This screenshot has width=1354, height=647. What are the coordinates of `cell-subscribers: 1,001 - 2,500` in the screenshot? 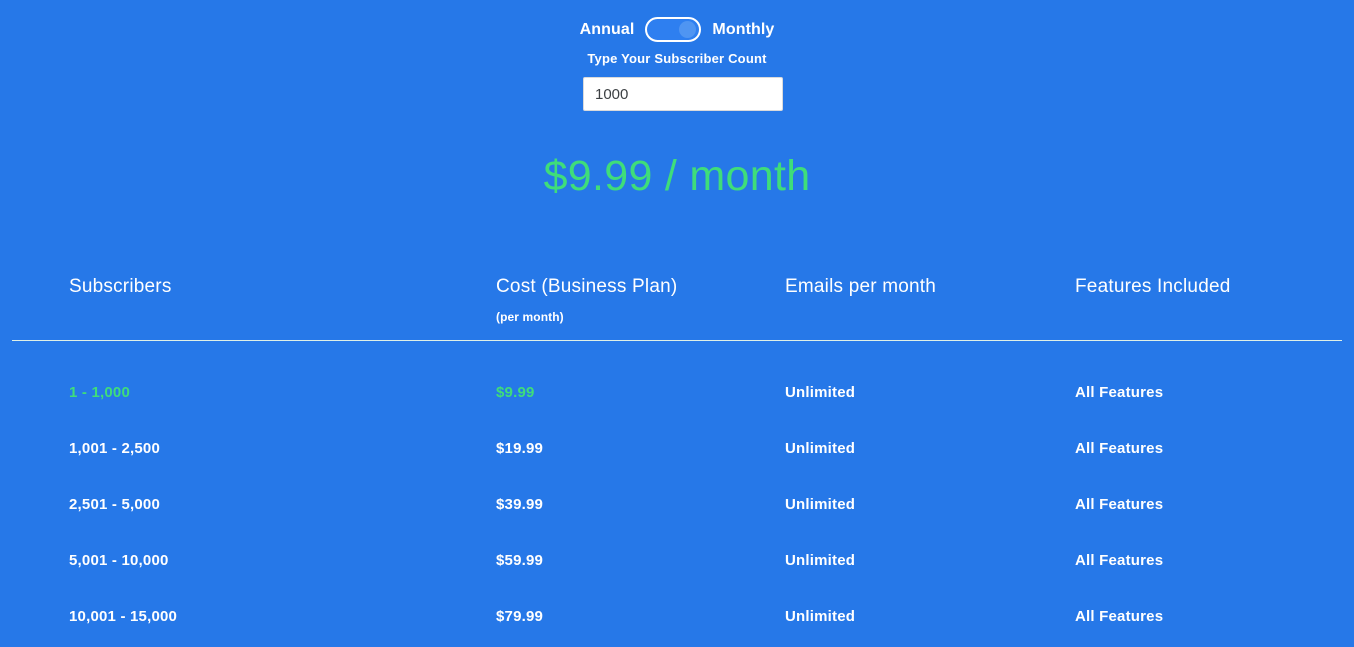 It's located at (115, 448).